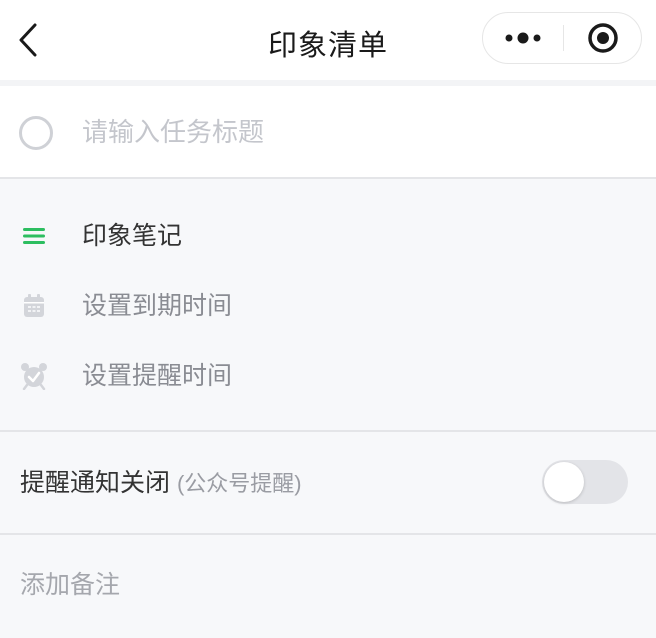 Image resolution: width=656 pixels, height=638 pixels. I want to click on calendar-icon, so click(34, 306).